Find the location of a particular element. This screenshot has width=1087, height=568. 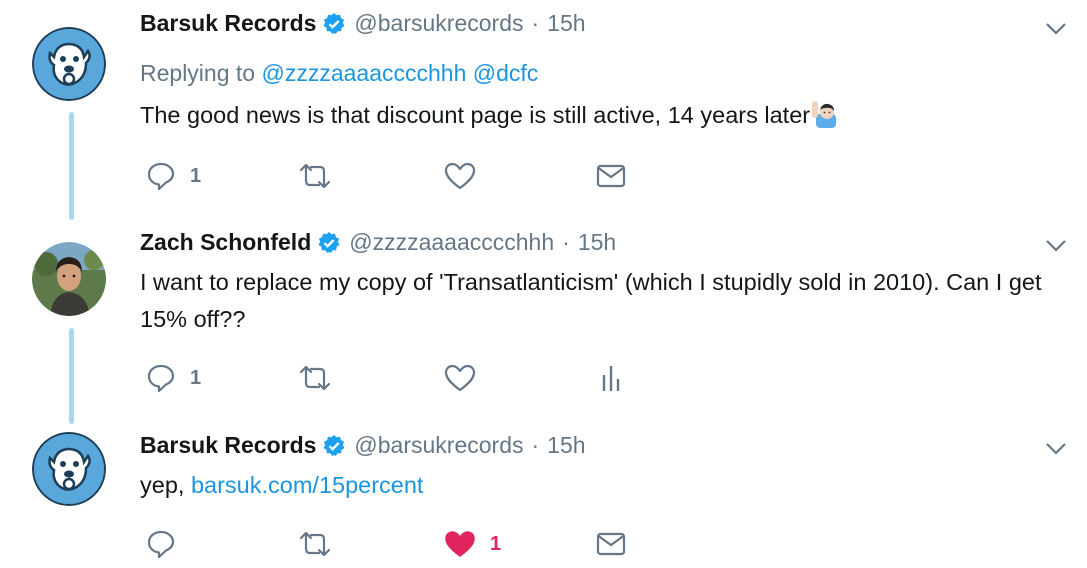

timestamp: 15h is located at coordinates (566, 445).